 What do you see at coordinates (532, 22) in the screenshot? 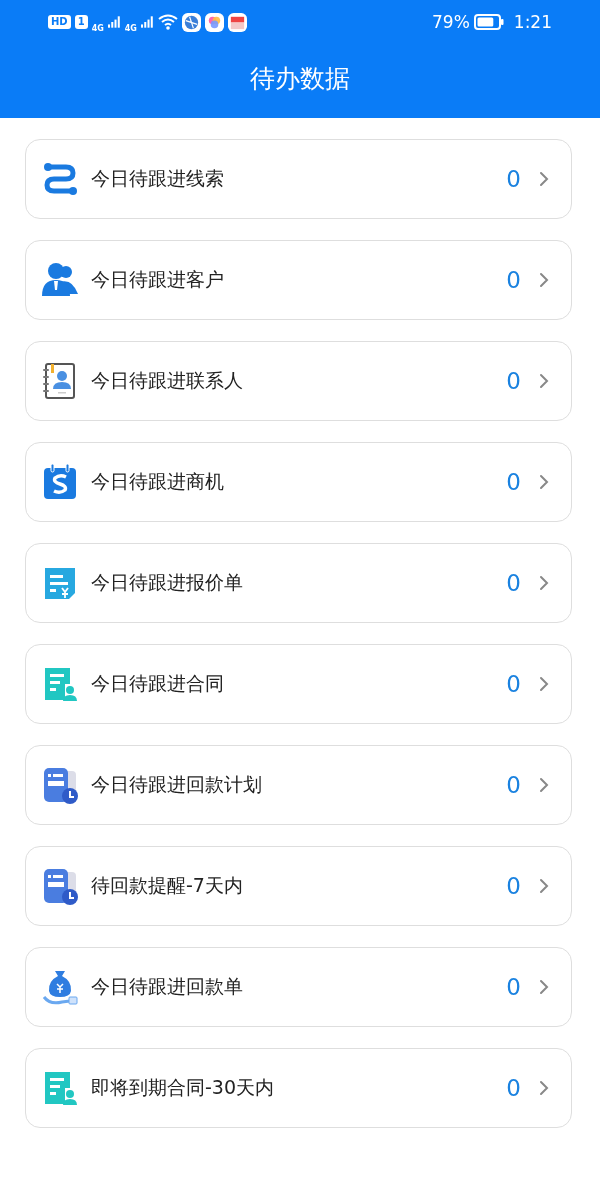
I see `clock-time: 1:21` at bounding box center [532, 22].